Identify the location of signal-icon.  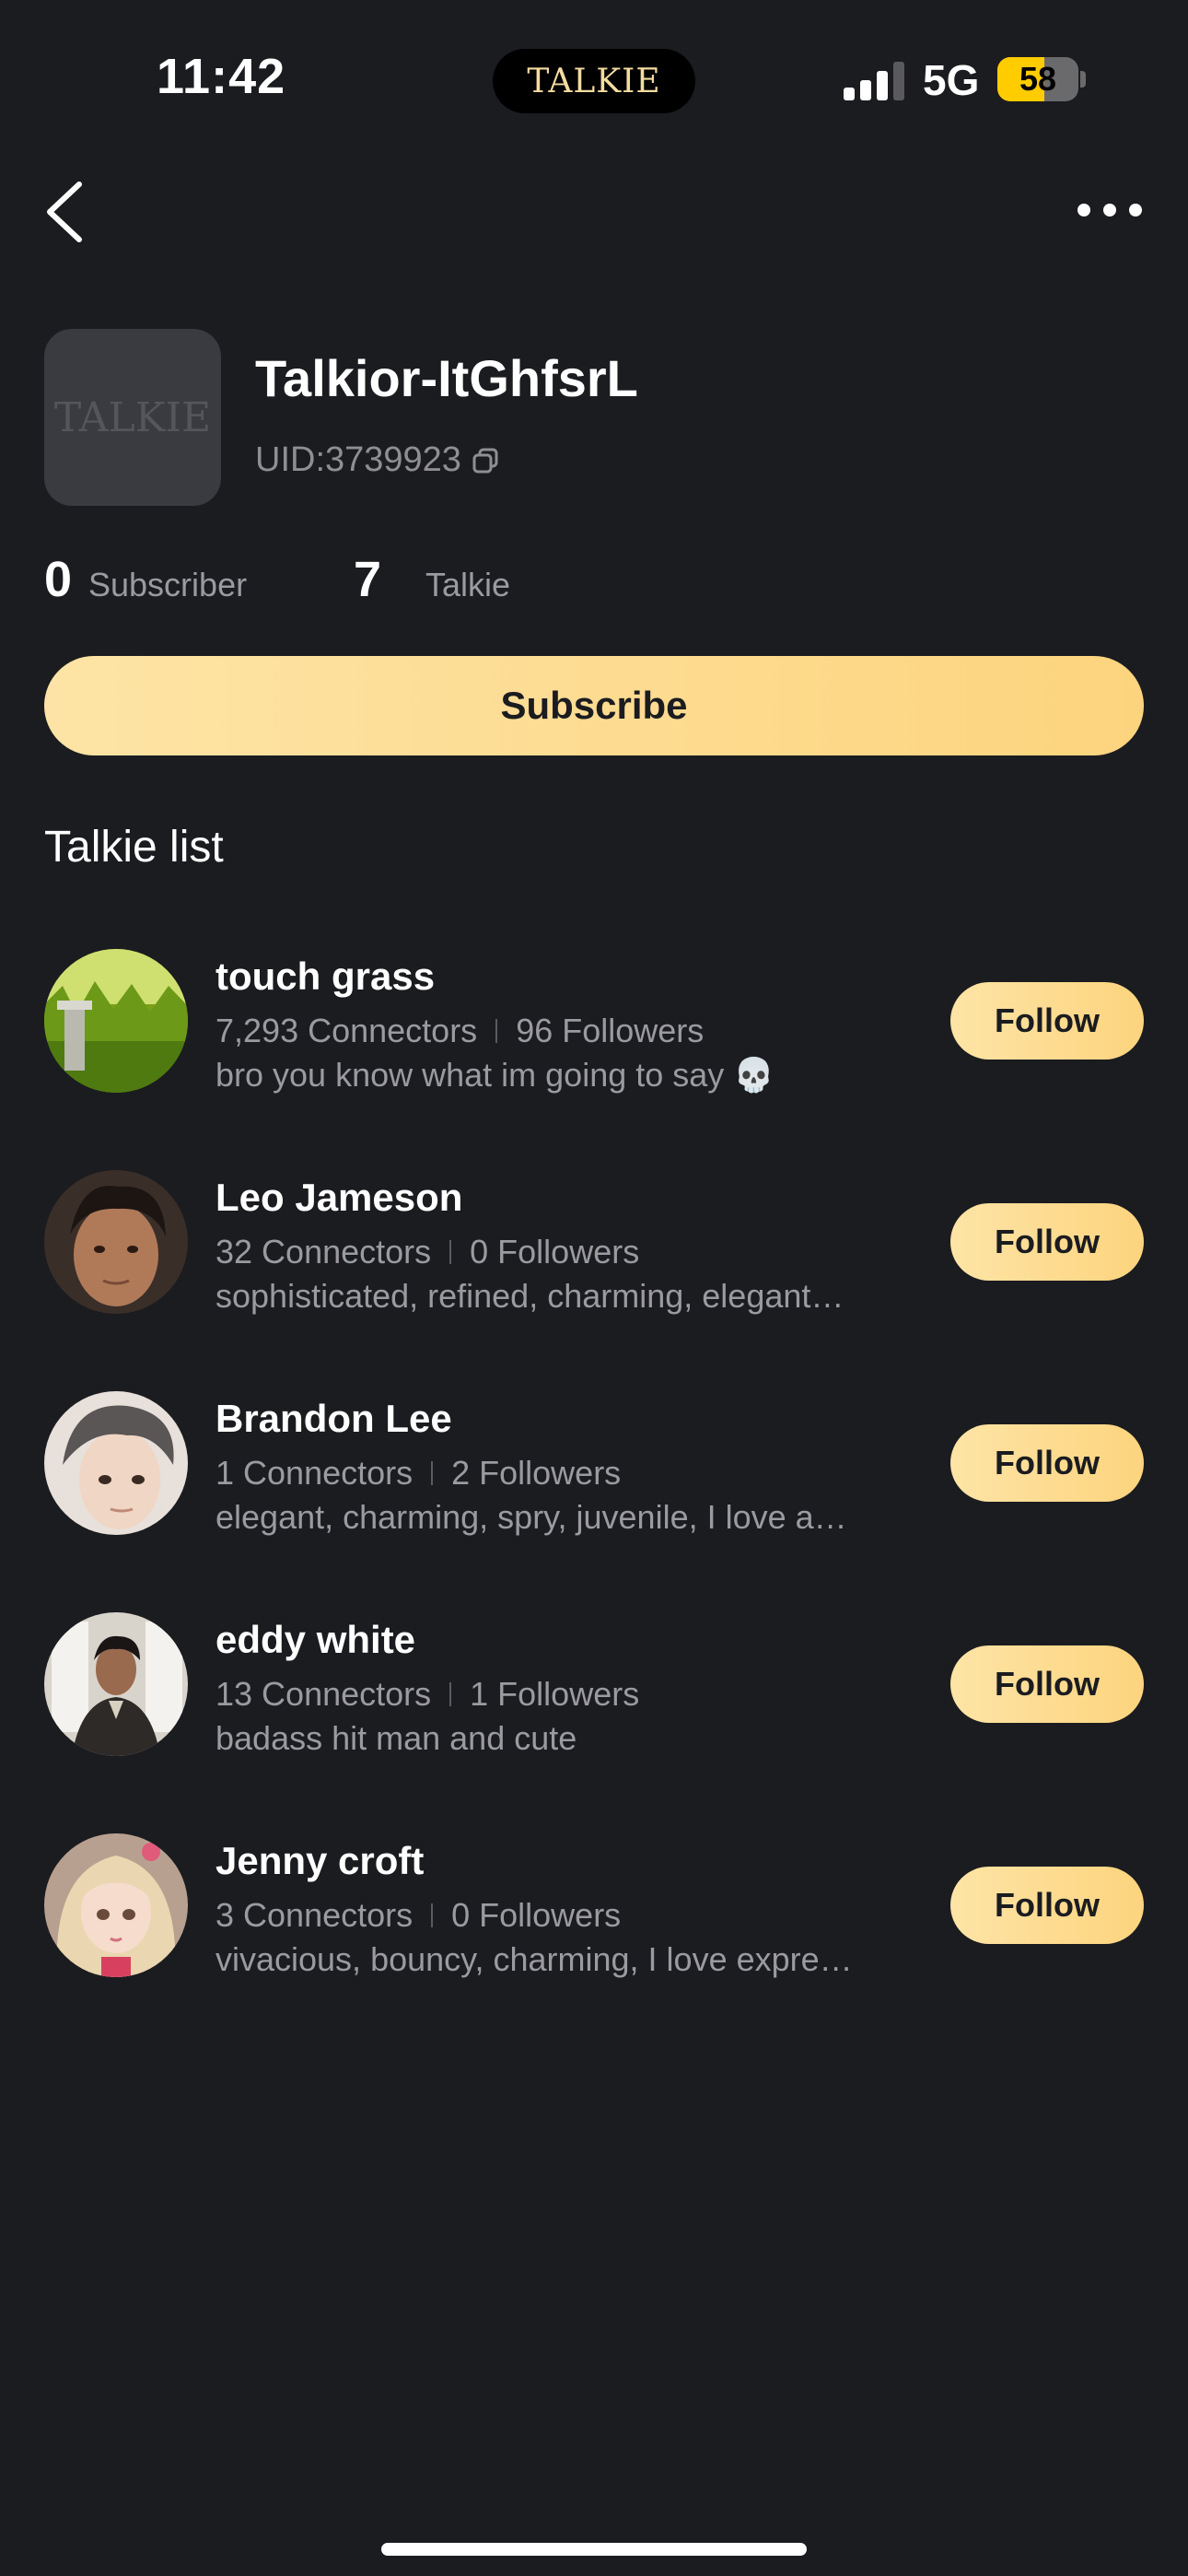
(874, 81).